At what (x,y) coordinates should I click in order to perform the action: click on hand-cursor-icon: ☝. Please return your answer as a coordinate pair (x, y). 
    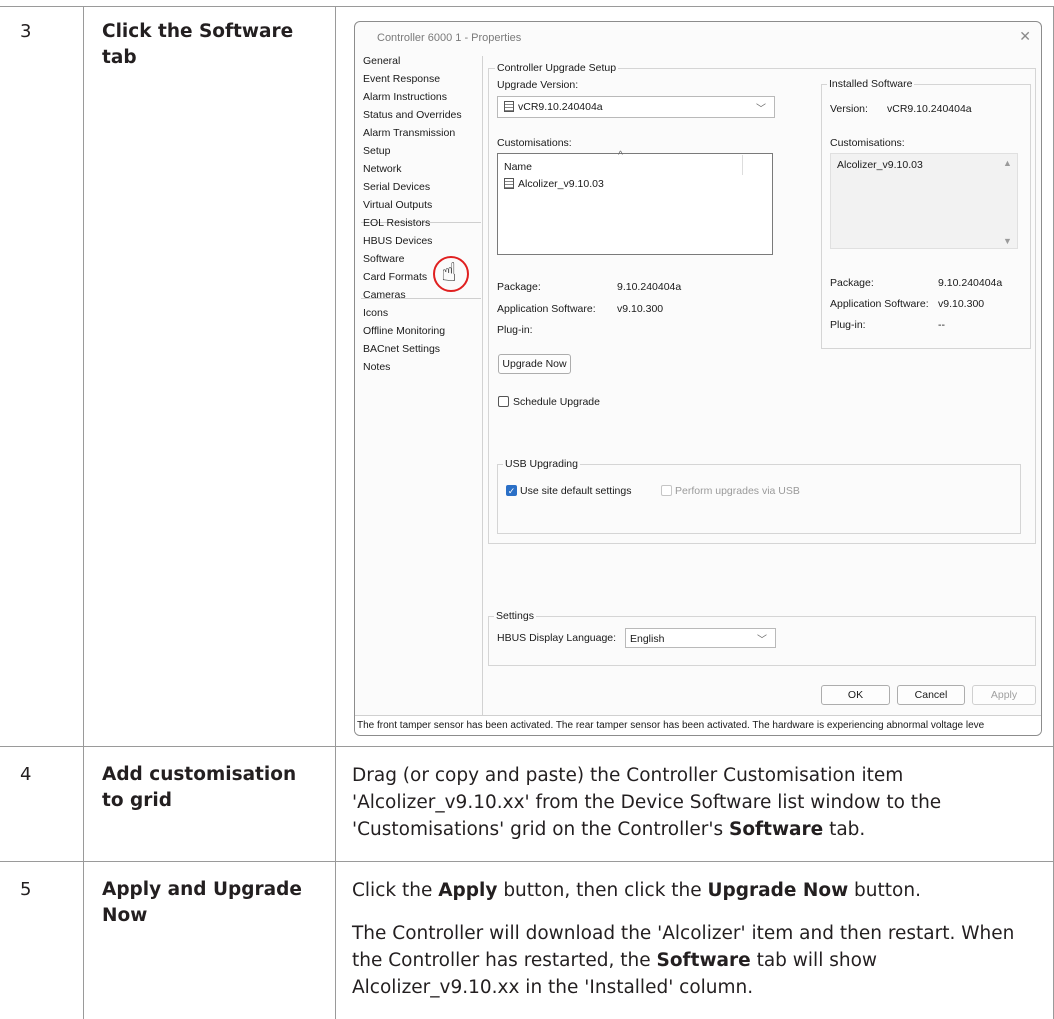
    Looking at the image, I should click on (449, 273).